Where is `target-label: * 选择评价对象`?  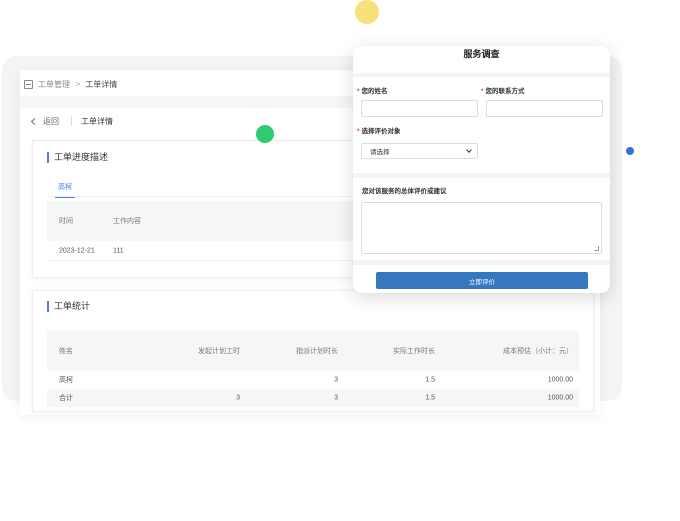 target-label: * 选择评价对象 is located at coordinates (379, 130).